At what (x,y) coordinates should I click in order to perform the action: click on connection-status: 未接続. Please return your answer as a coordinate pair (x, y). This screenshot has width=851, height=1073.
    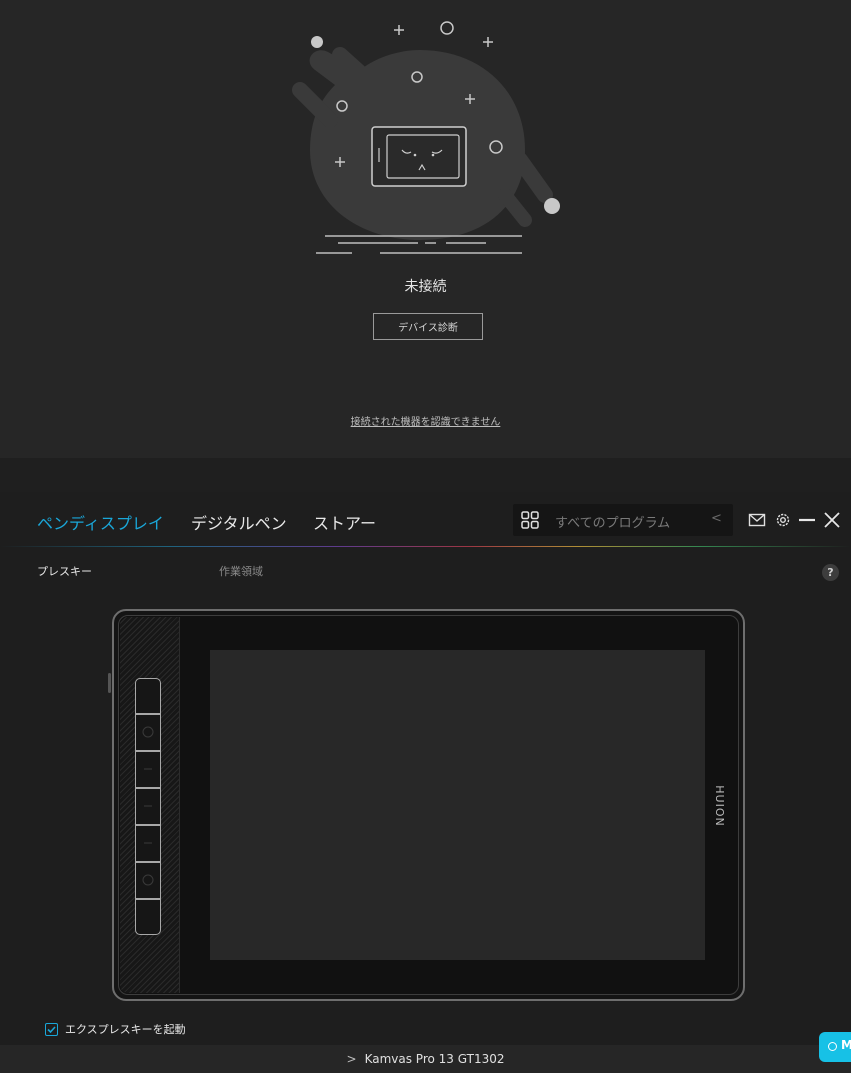
    Looking at the image, I should click on (425, 287).